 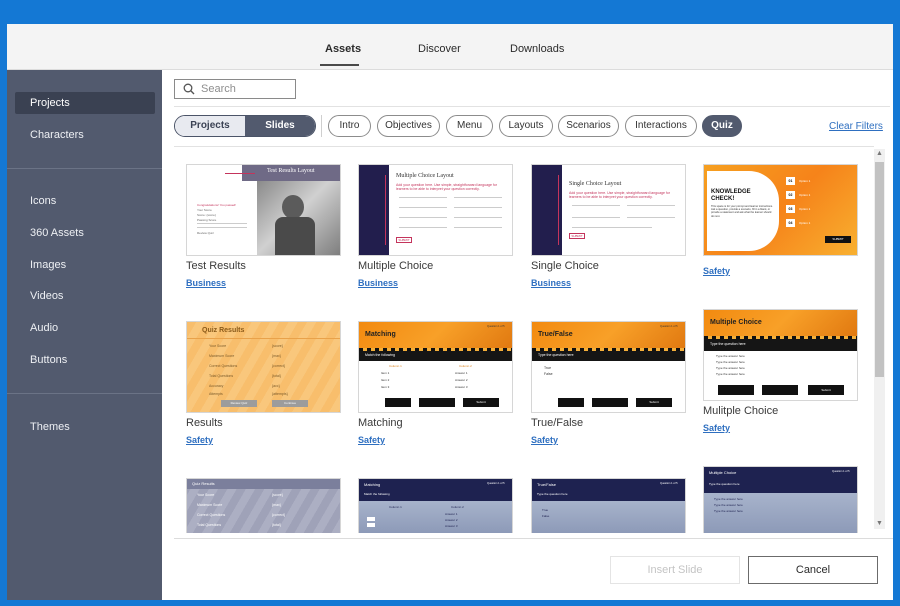 What do you see at coordinates (210, 505) in the screenshot?
I see `result-label: Maximum Score` at bounding box center [210, 505].